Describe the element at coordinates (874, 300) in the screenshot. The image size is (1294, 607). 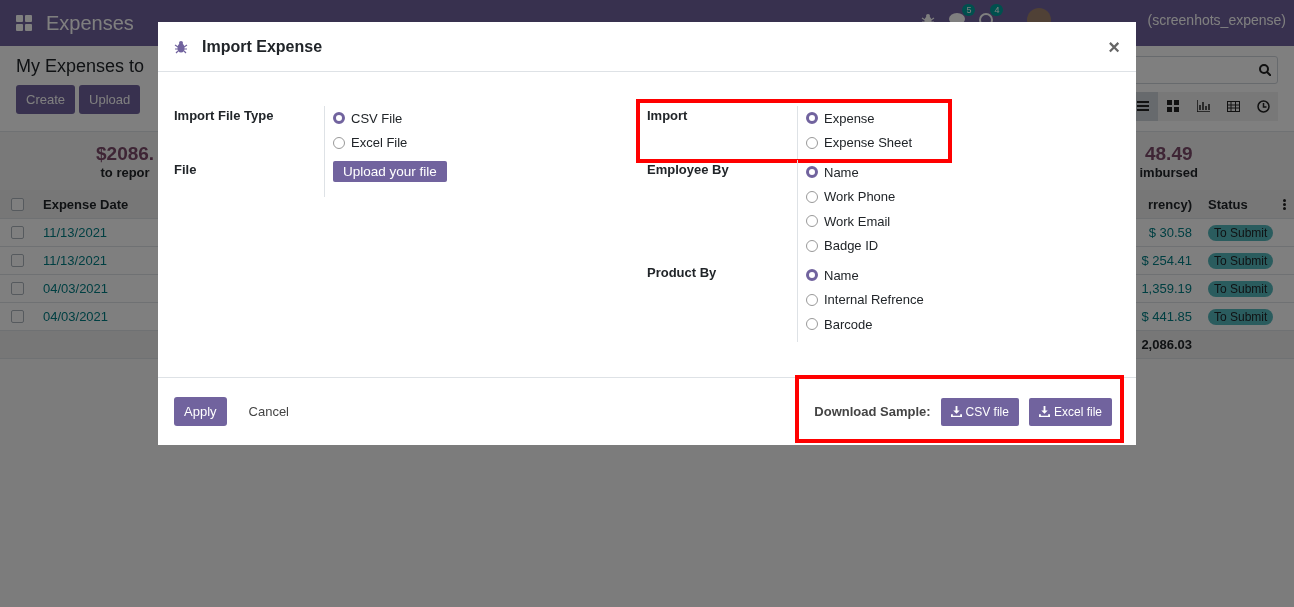
I see `option-label: Internal Refrence` at that location.